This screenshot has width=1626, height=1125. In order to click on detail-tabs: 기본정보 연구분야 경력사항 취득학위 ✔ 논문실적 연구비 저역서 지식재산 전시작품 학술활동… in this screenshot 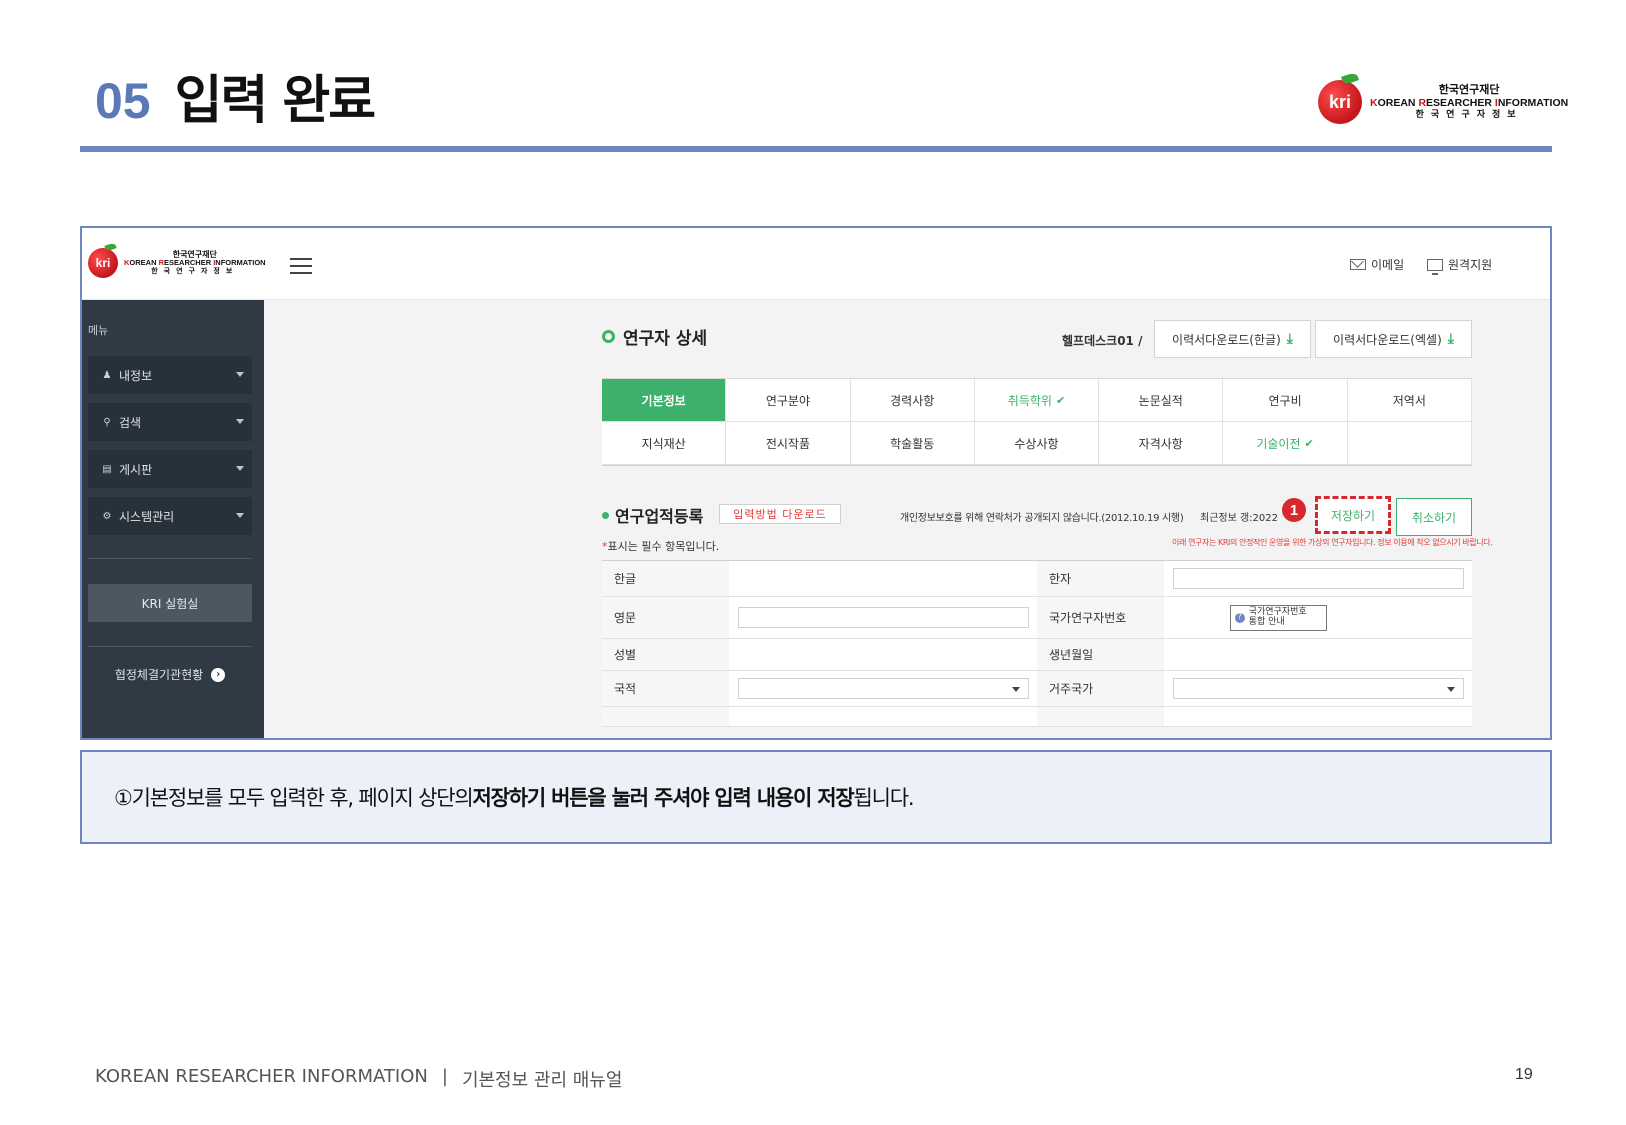, I will do `click(1037, 421)`.